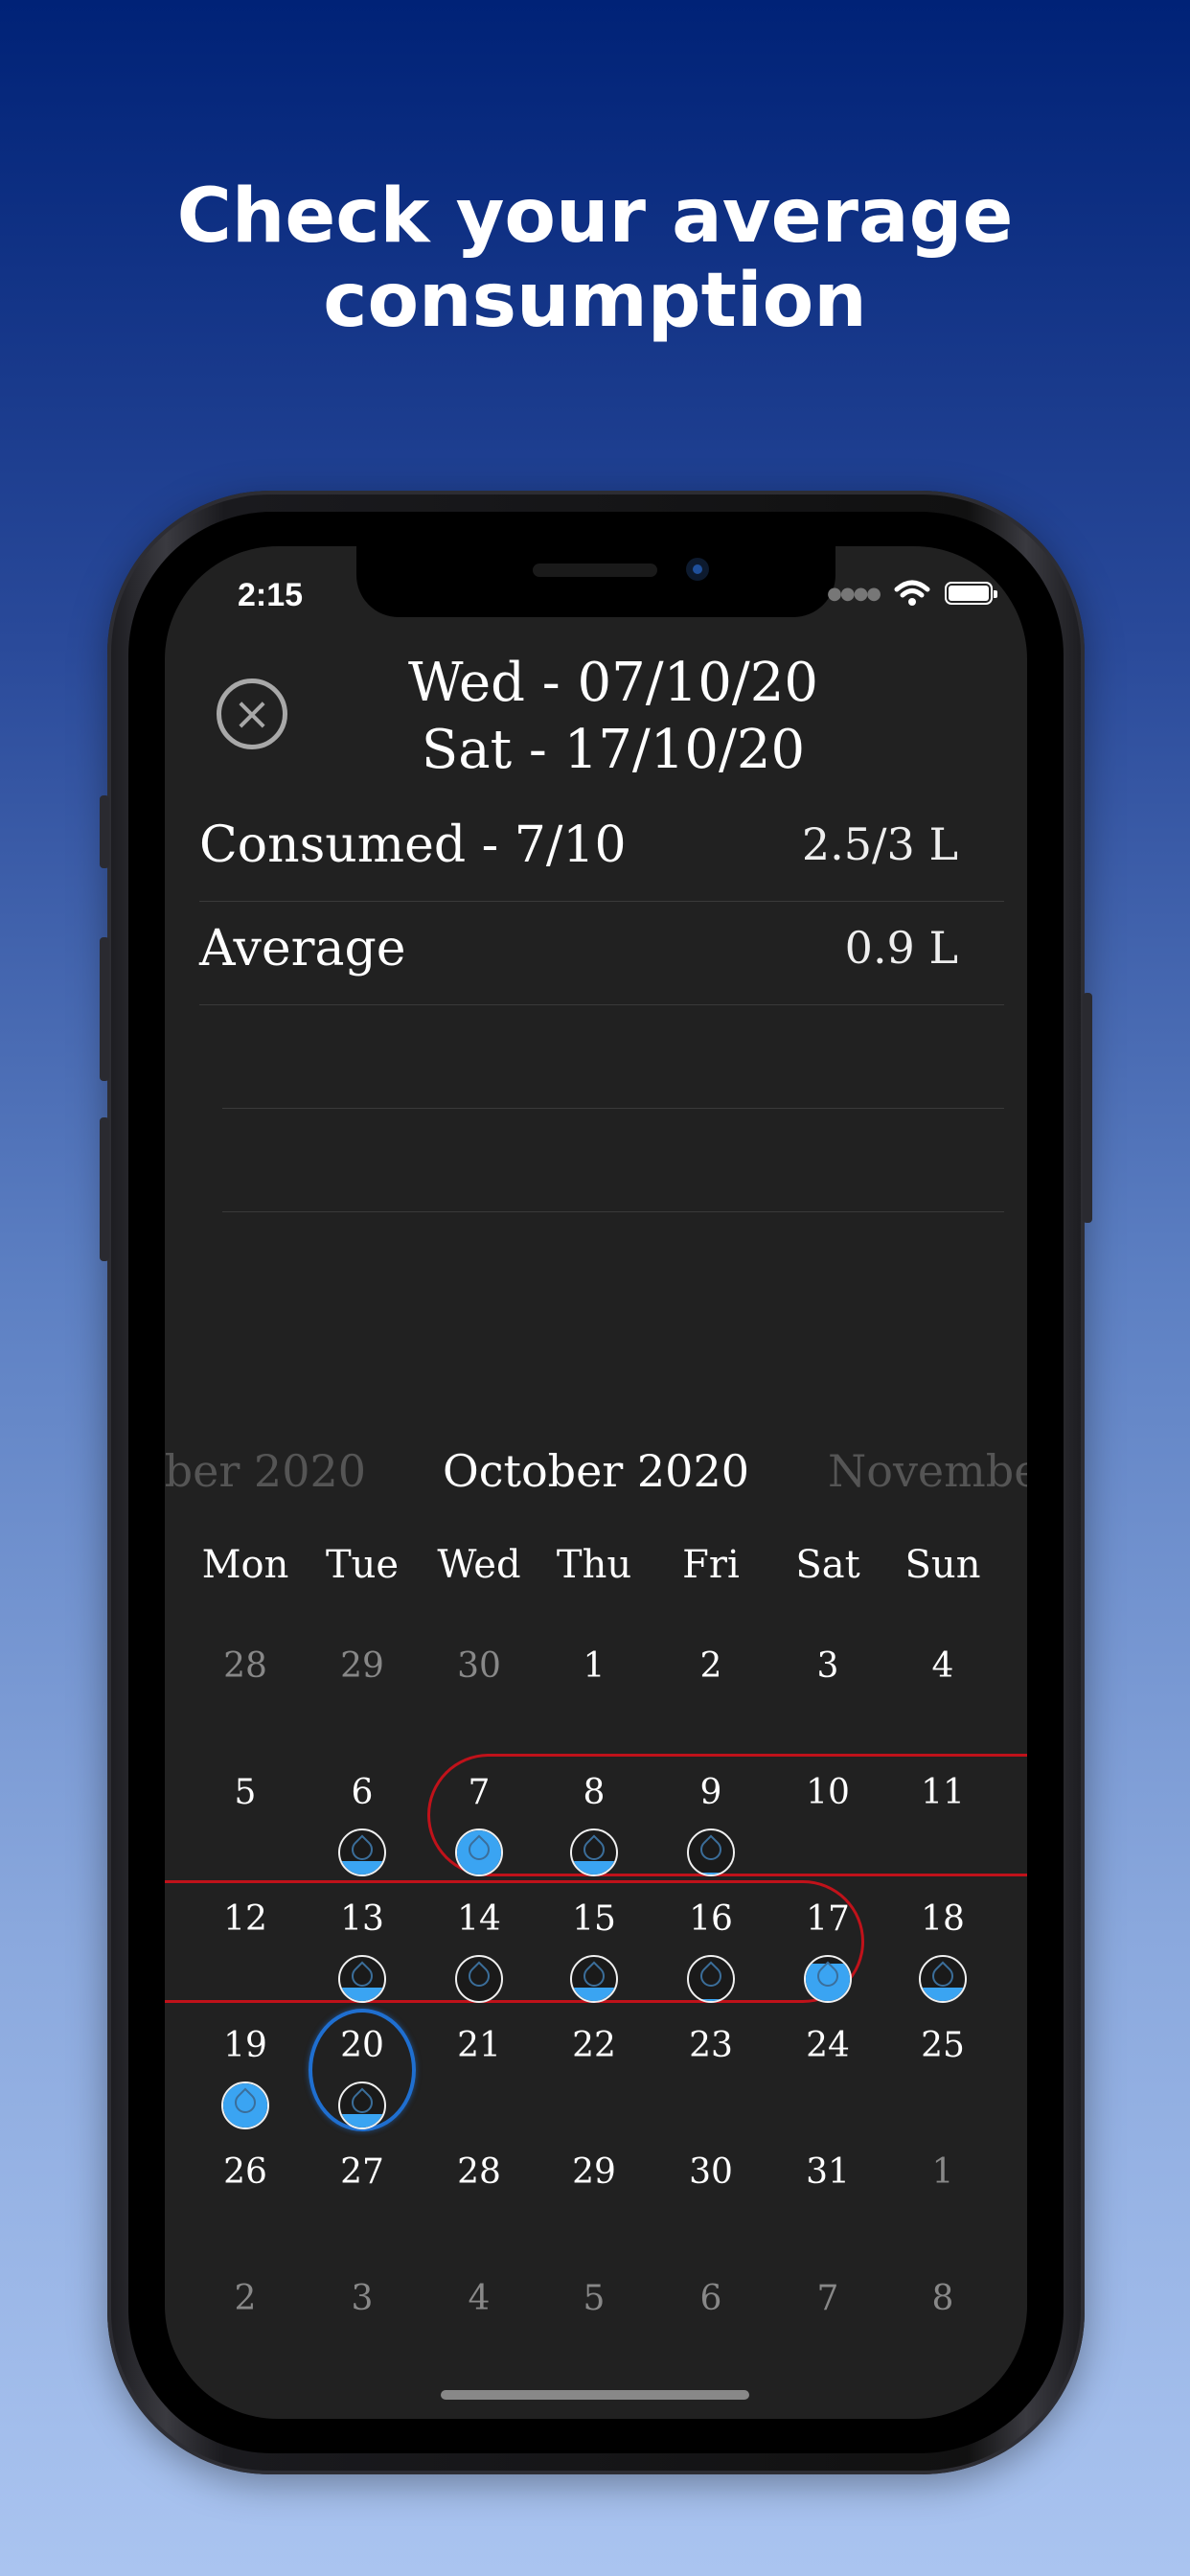 This screenshot has width=1190, height=2576. Describe the element at coordinates (245, 1565) in the screenshot. I see `weekday-header: Mon` at that location.